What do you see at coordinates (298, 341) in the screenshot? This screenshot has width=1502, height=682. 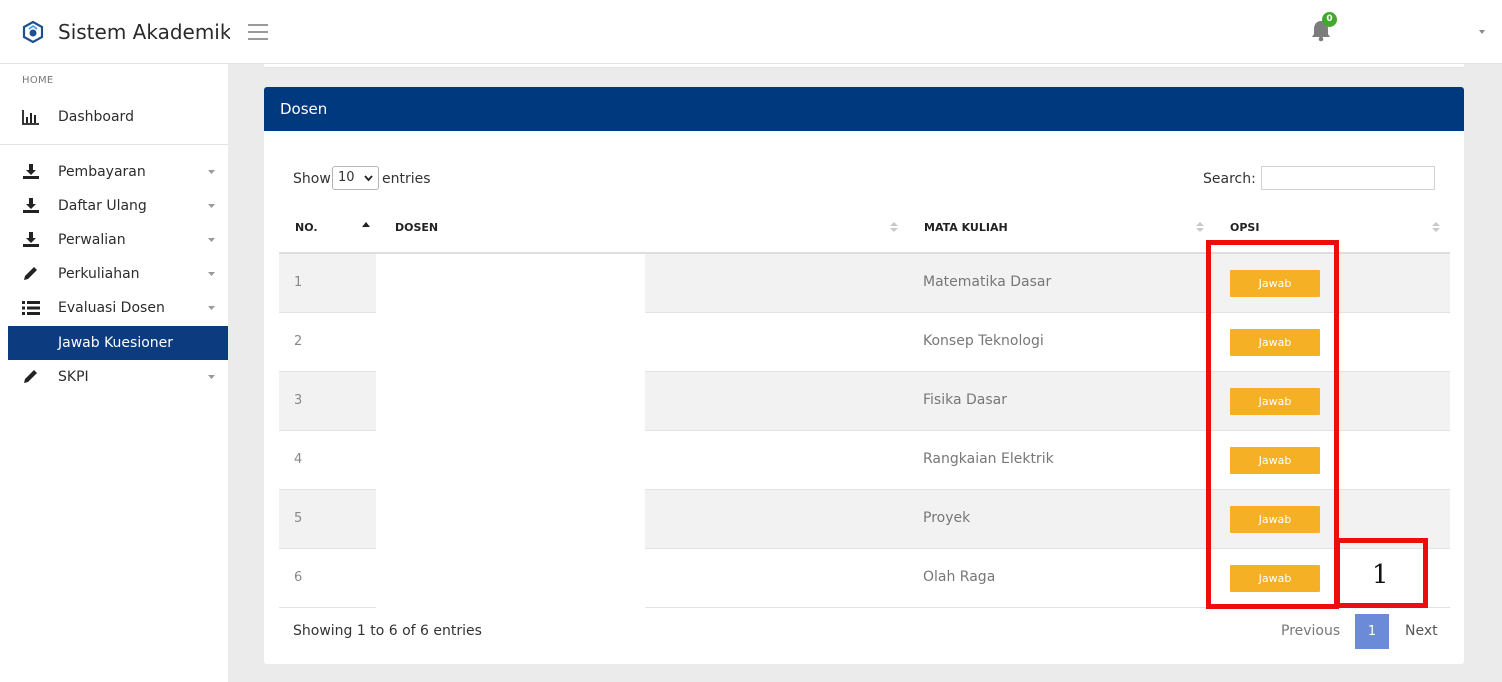 I see `cell-no: 2` at bounding box center [298, 341].